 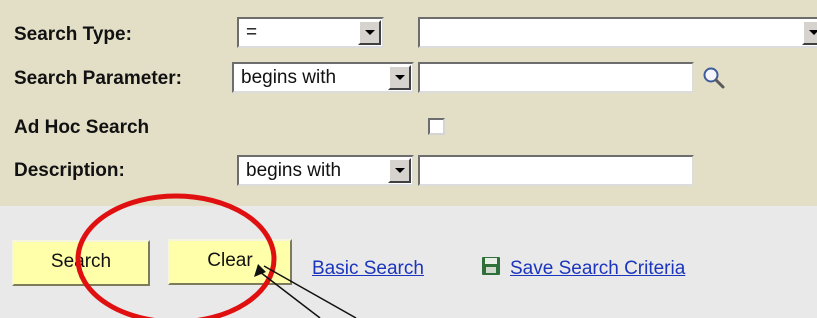 What do you see at coordinates (290, 294) in the screenshot?
I see `annotation-pointer-line` at bounding box center [290, 294].